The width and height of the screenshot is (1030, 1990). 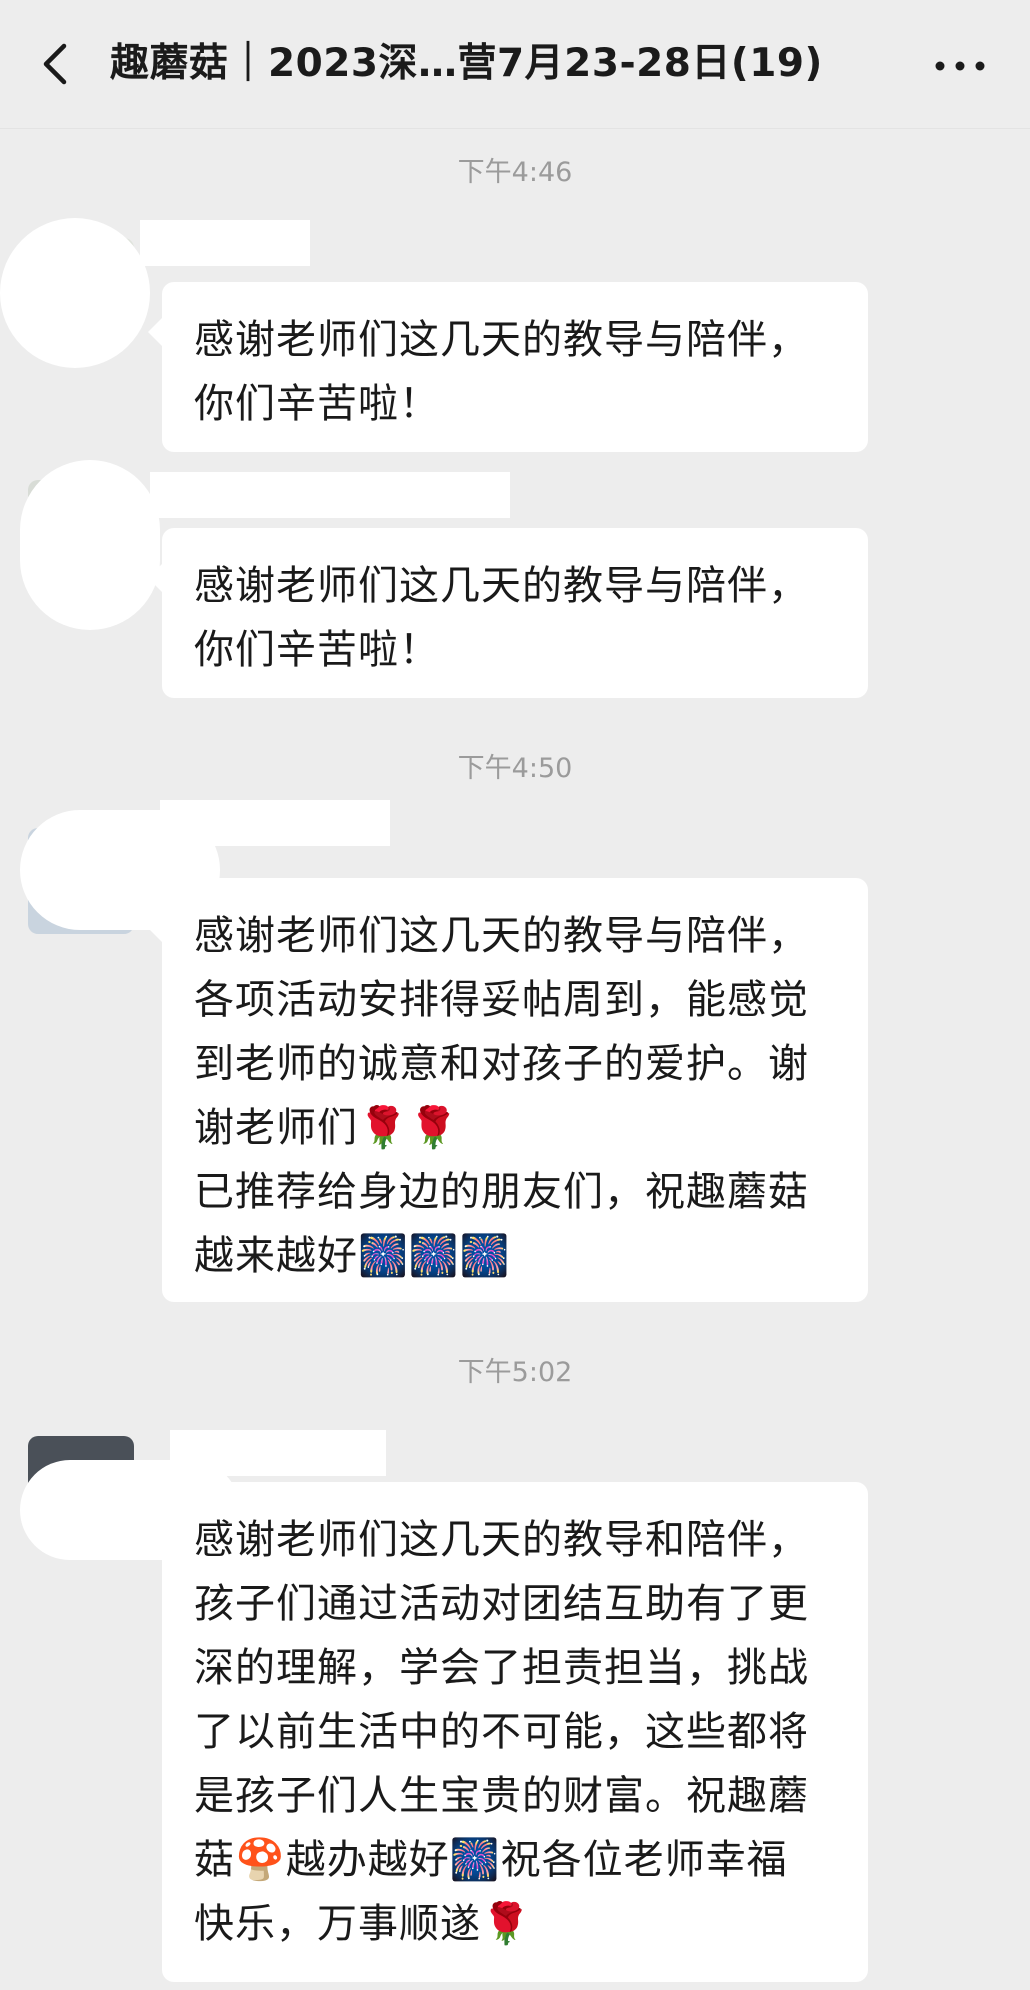 I want to click on message-text-line: 谢老师们🌹🌹, so click(x=327, y=1128).